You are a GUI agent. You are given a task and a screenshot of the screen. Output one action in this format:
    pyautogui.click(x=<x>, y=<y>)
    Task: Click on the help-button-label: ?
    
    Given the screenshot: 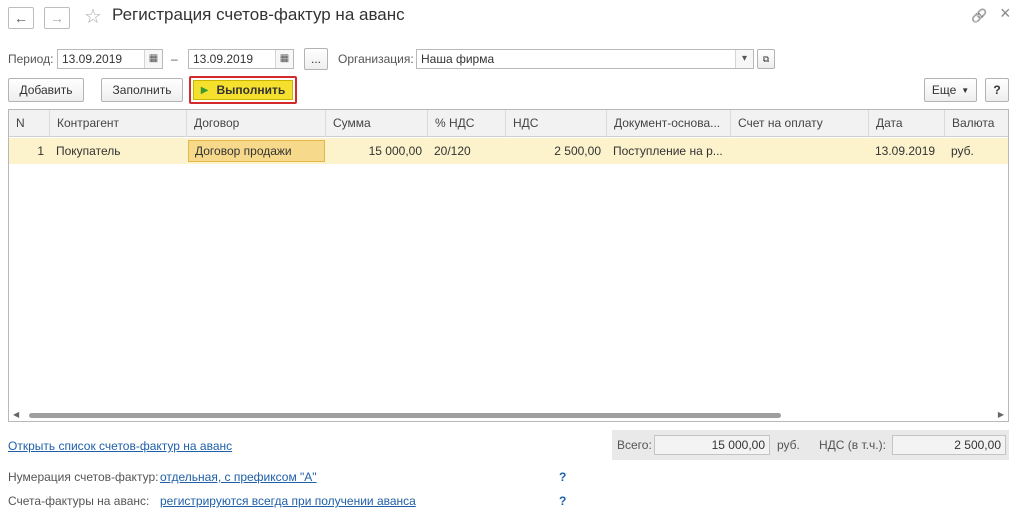 What is the action you would take?
    pyautogui.click(x=997, y=90)
    